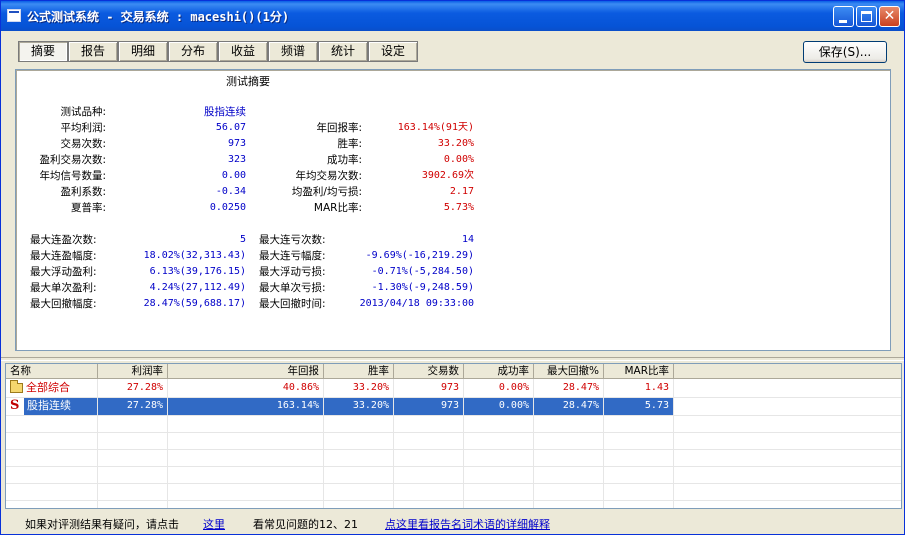 Image resolution: width=905 pixels, height=535 pixels. I want to click on table-cell: 40.86%, so click(246, 388).